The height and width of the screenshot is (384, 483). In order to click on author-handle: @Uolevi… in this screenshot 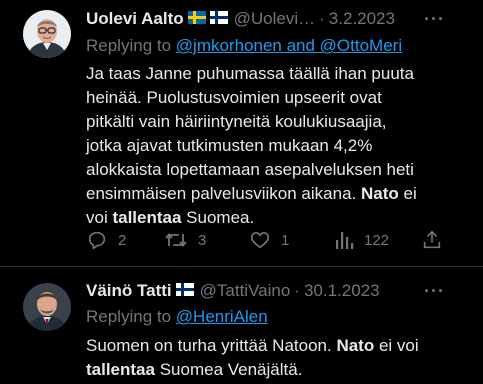, I will do `click(275, 19)`.